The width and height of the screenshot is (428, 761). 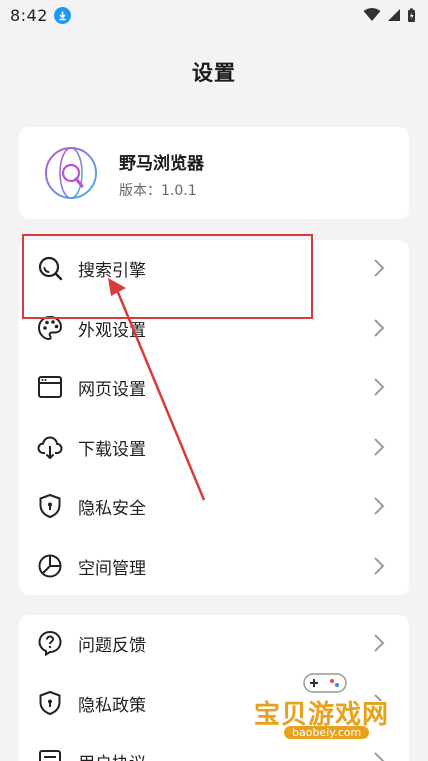 I want to click on signal-icon, so click(x=394, y=15).